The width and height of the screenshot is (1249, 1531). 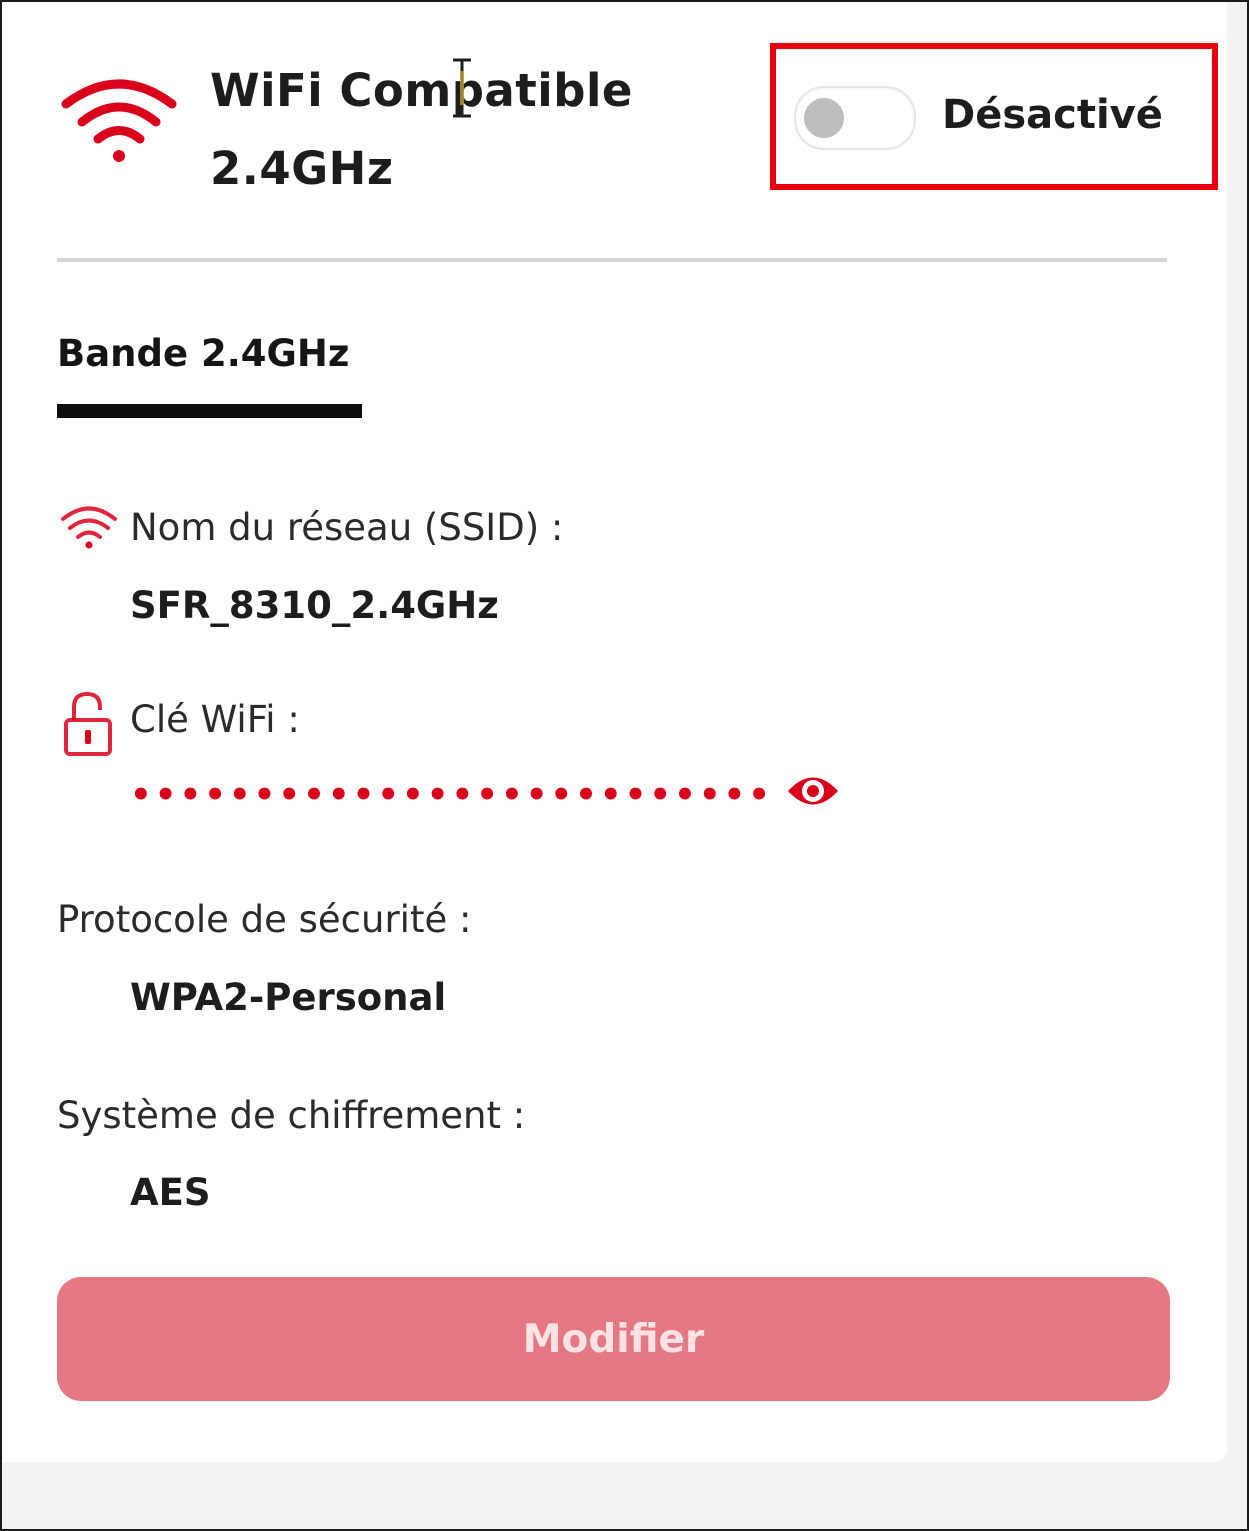 I want to click on security-protocol-value: WPA2-Personal, so click(x=288, y=997).